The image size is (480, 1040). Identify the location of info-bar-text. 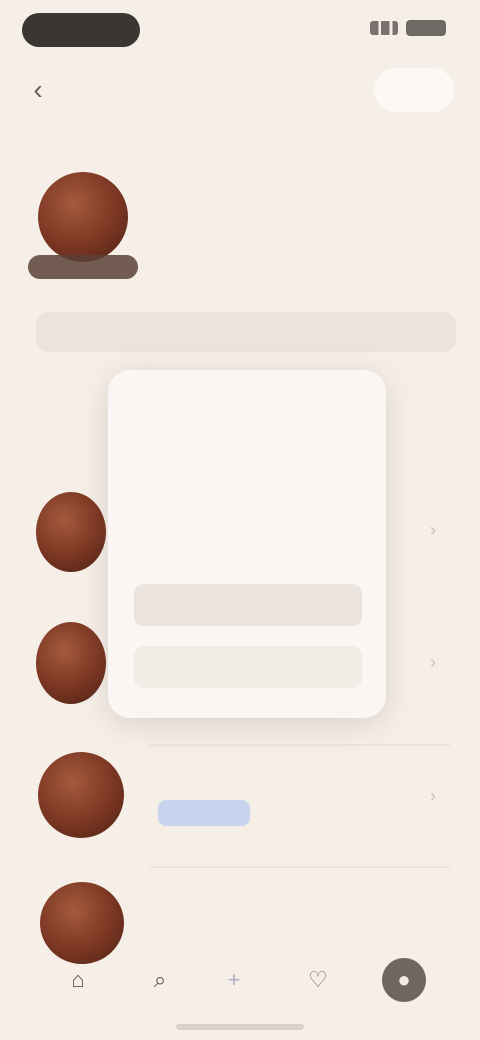
(296, 332).